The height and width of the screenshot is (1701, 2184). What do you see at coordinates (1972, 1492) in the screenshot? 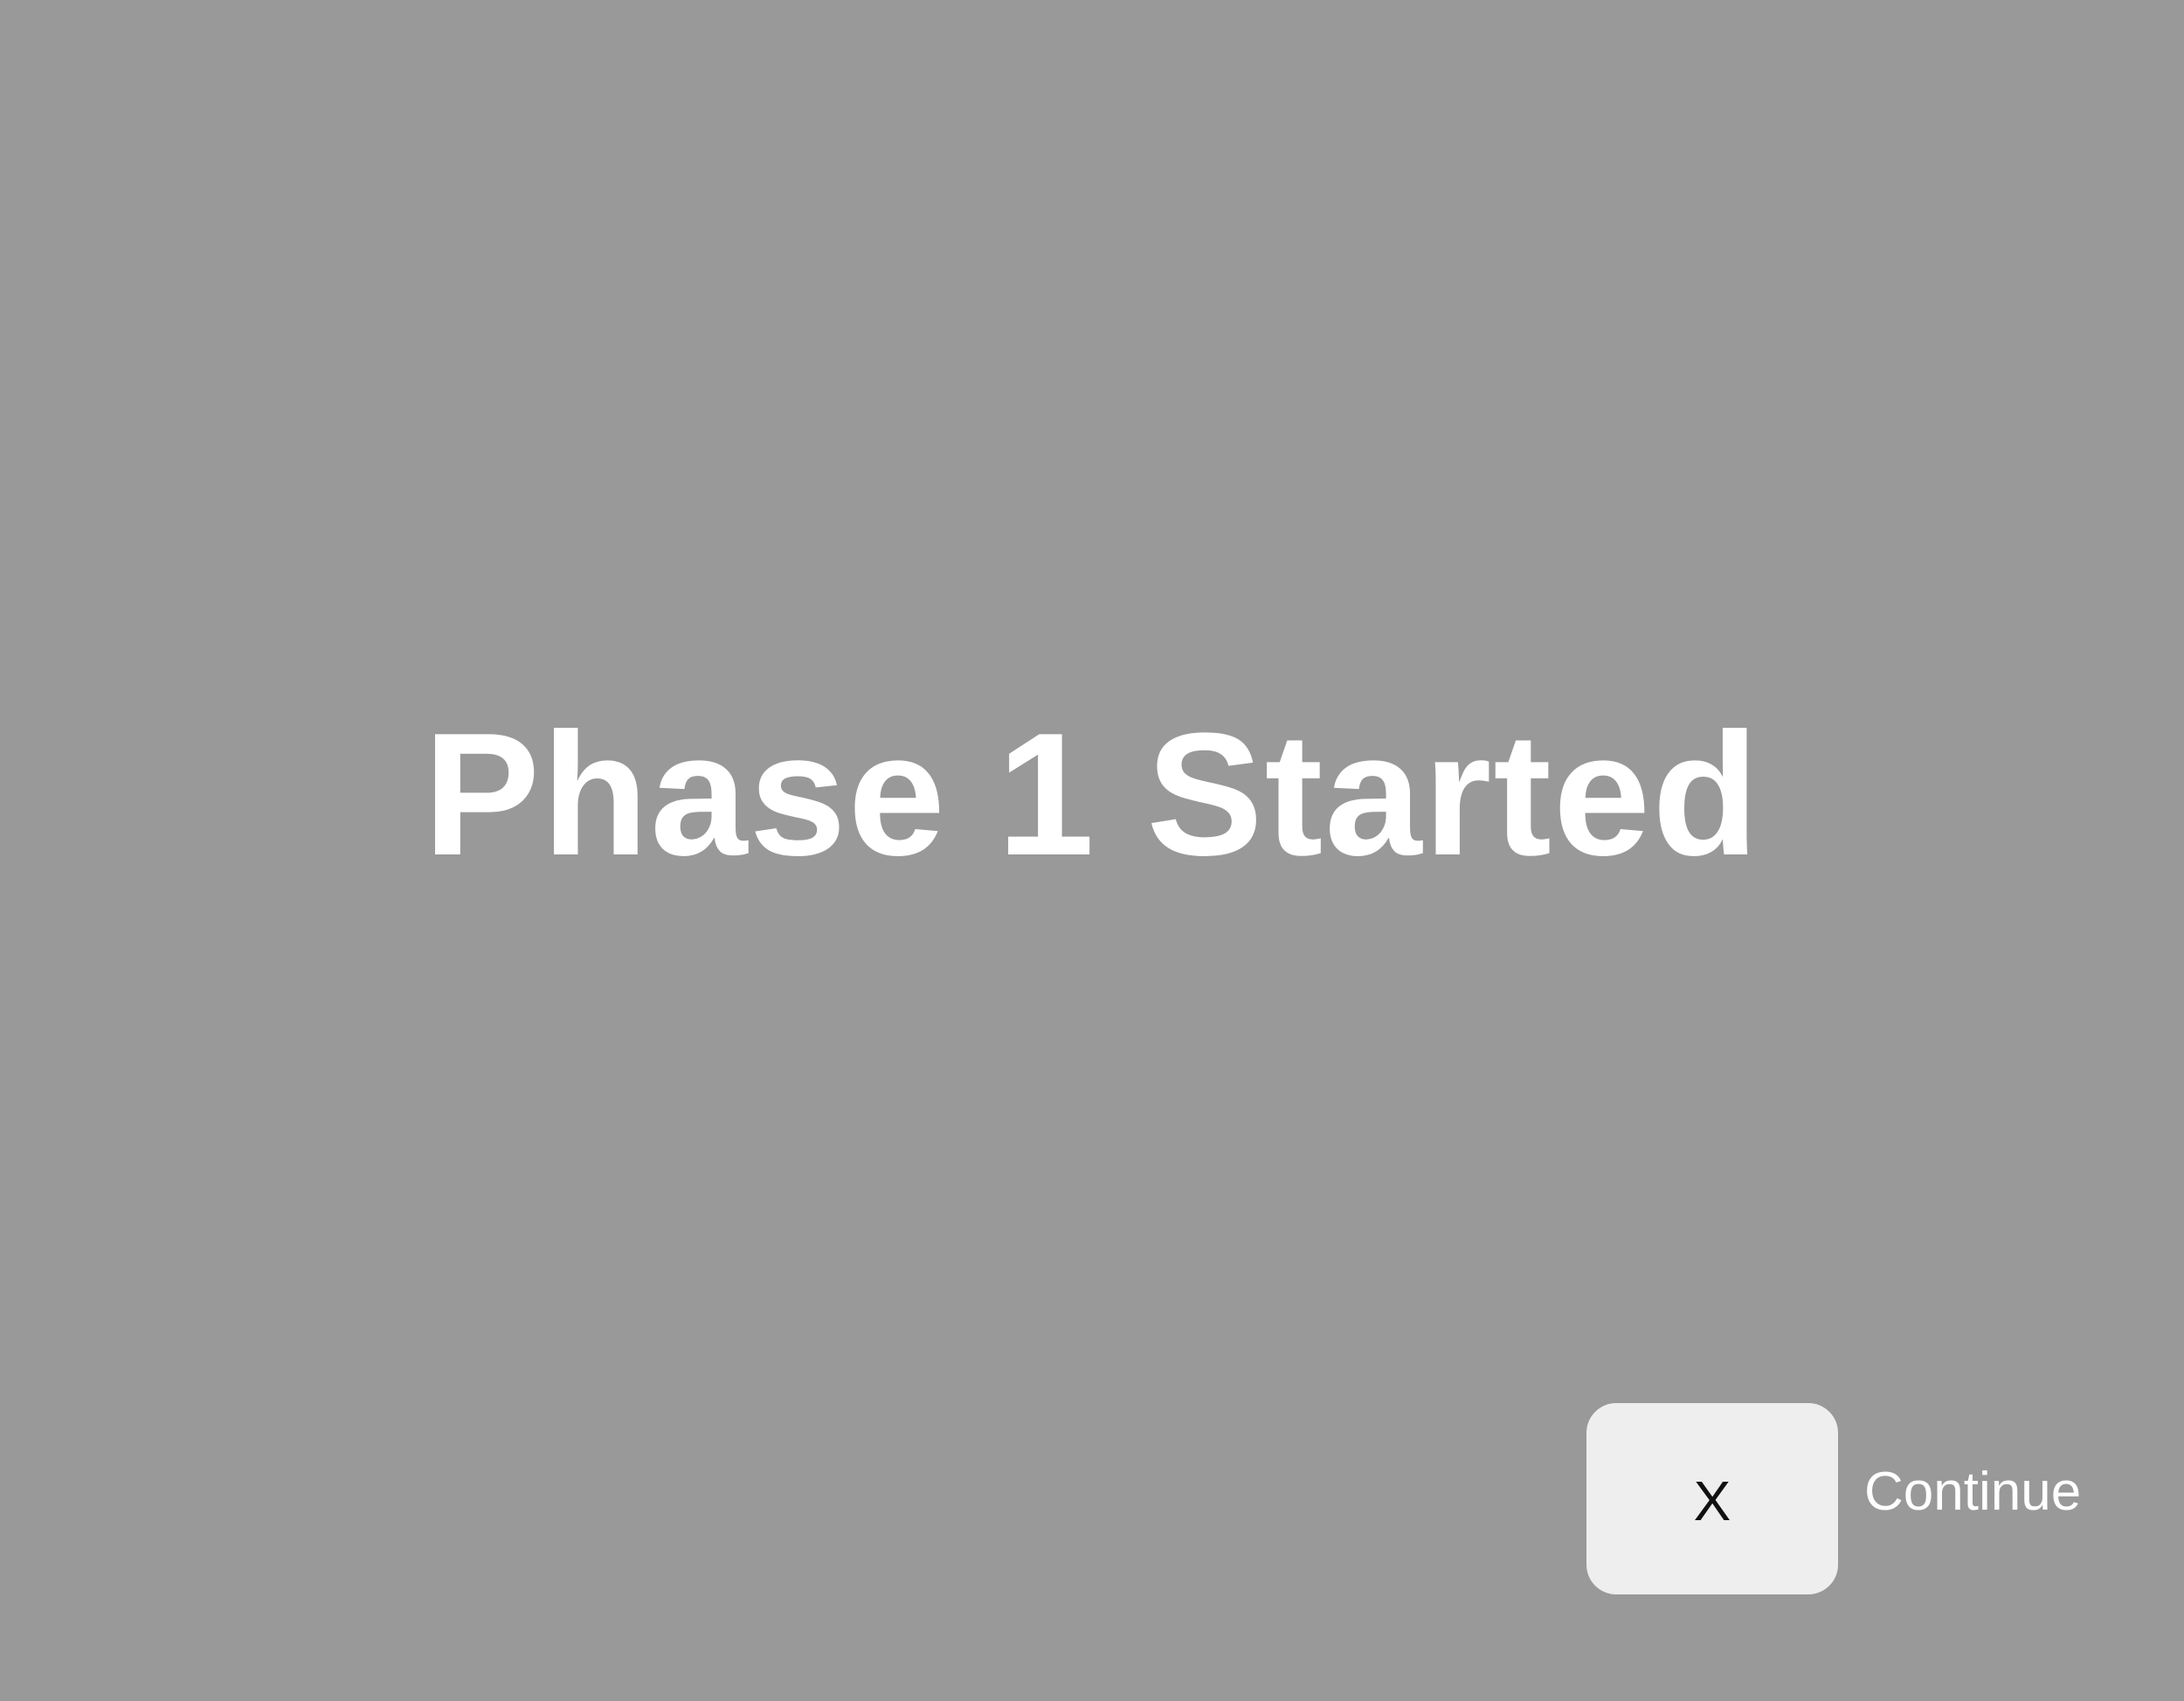
I see `continue-label: Continue` at bounding box center [1972, 1492].